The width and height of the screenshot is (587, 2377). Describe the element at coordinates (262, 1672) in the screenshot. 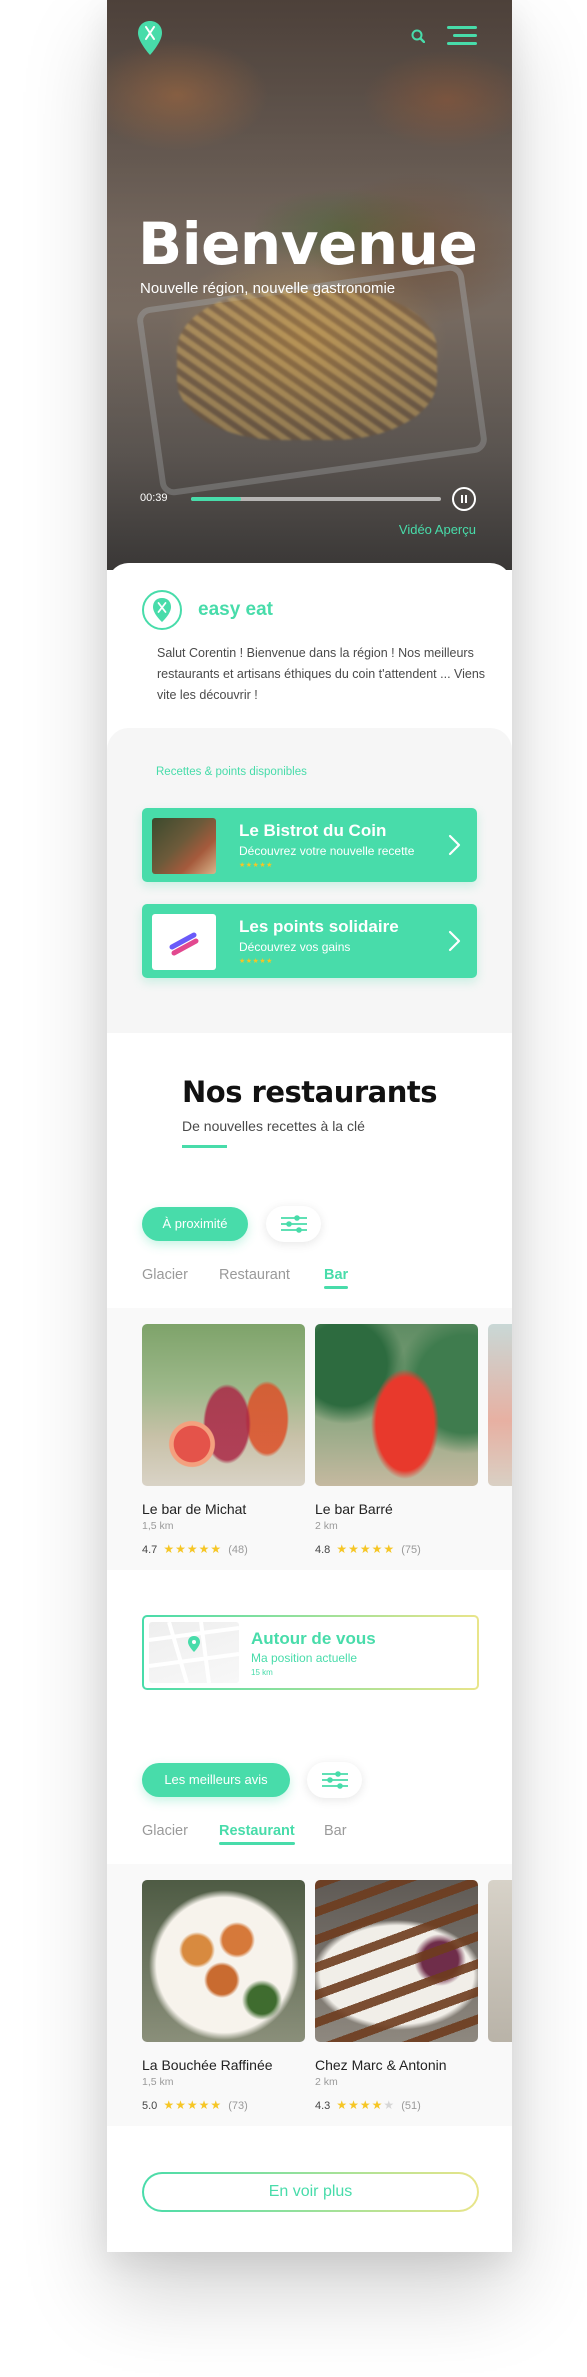

I see `around-distance: 15 km` at that location.